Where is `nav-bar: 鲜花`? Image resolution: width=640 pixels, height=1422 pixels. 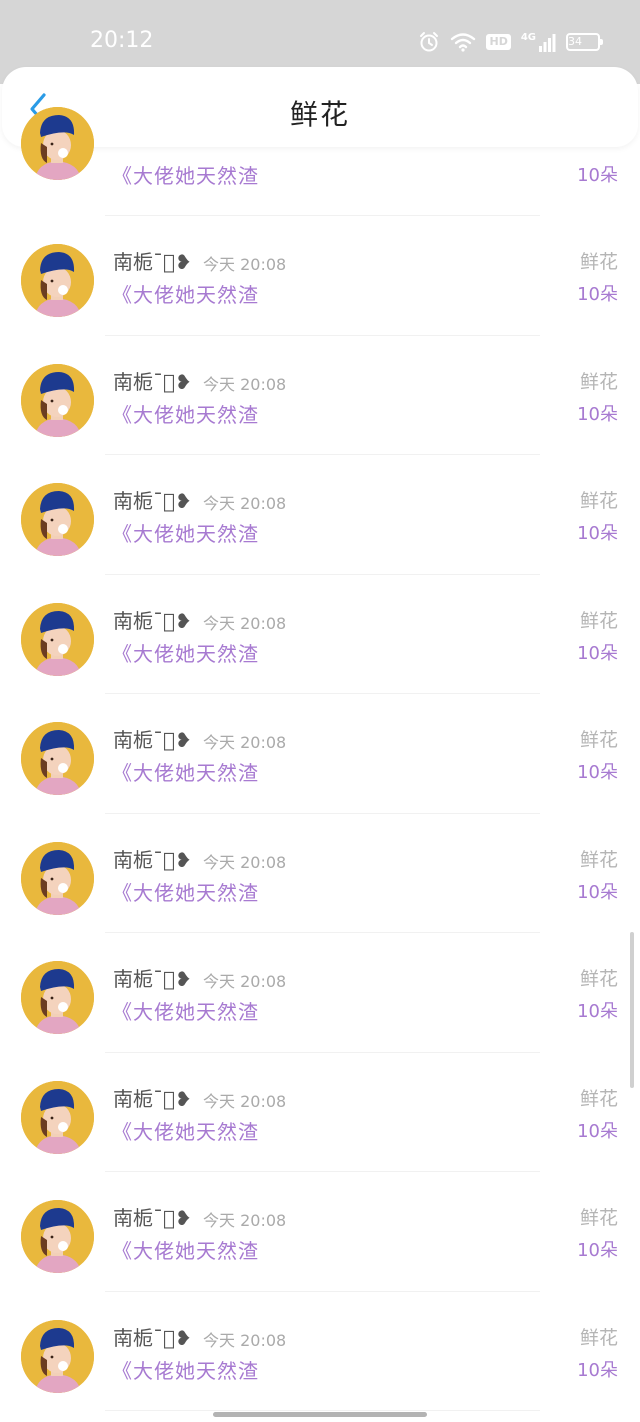
nav-bar: 鲜花 is located at coordinates (320, 107).